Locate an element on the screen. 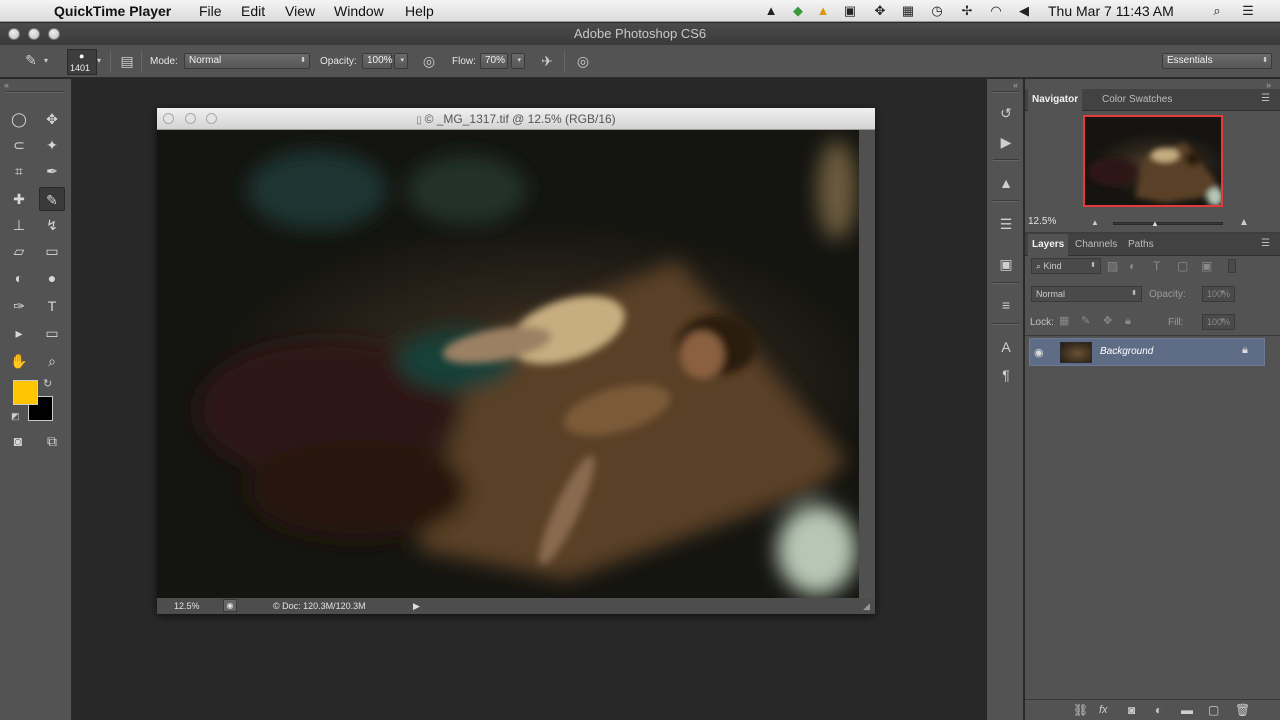 The height and width of the screenshot is (720, 1280). marquee-tool-icon: ◯ is located at coordinates (19, 119).